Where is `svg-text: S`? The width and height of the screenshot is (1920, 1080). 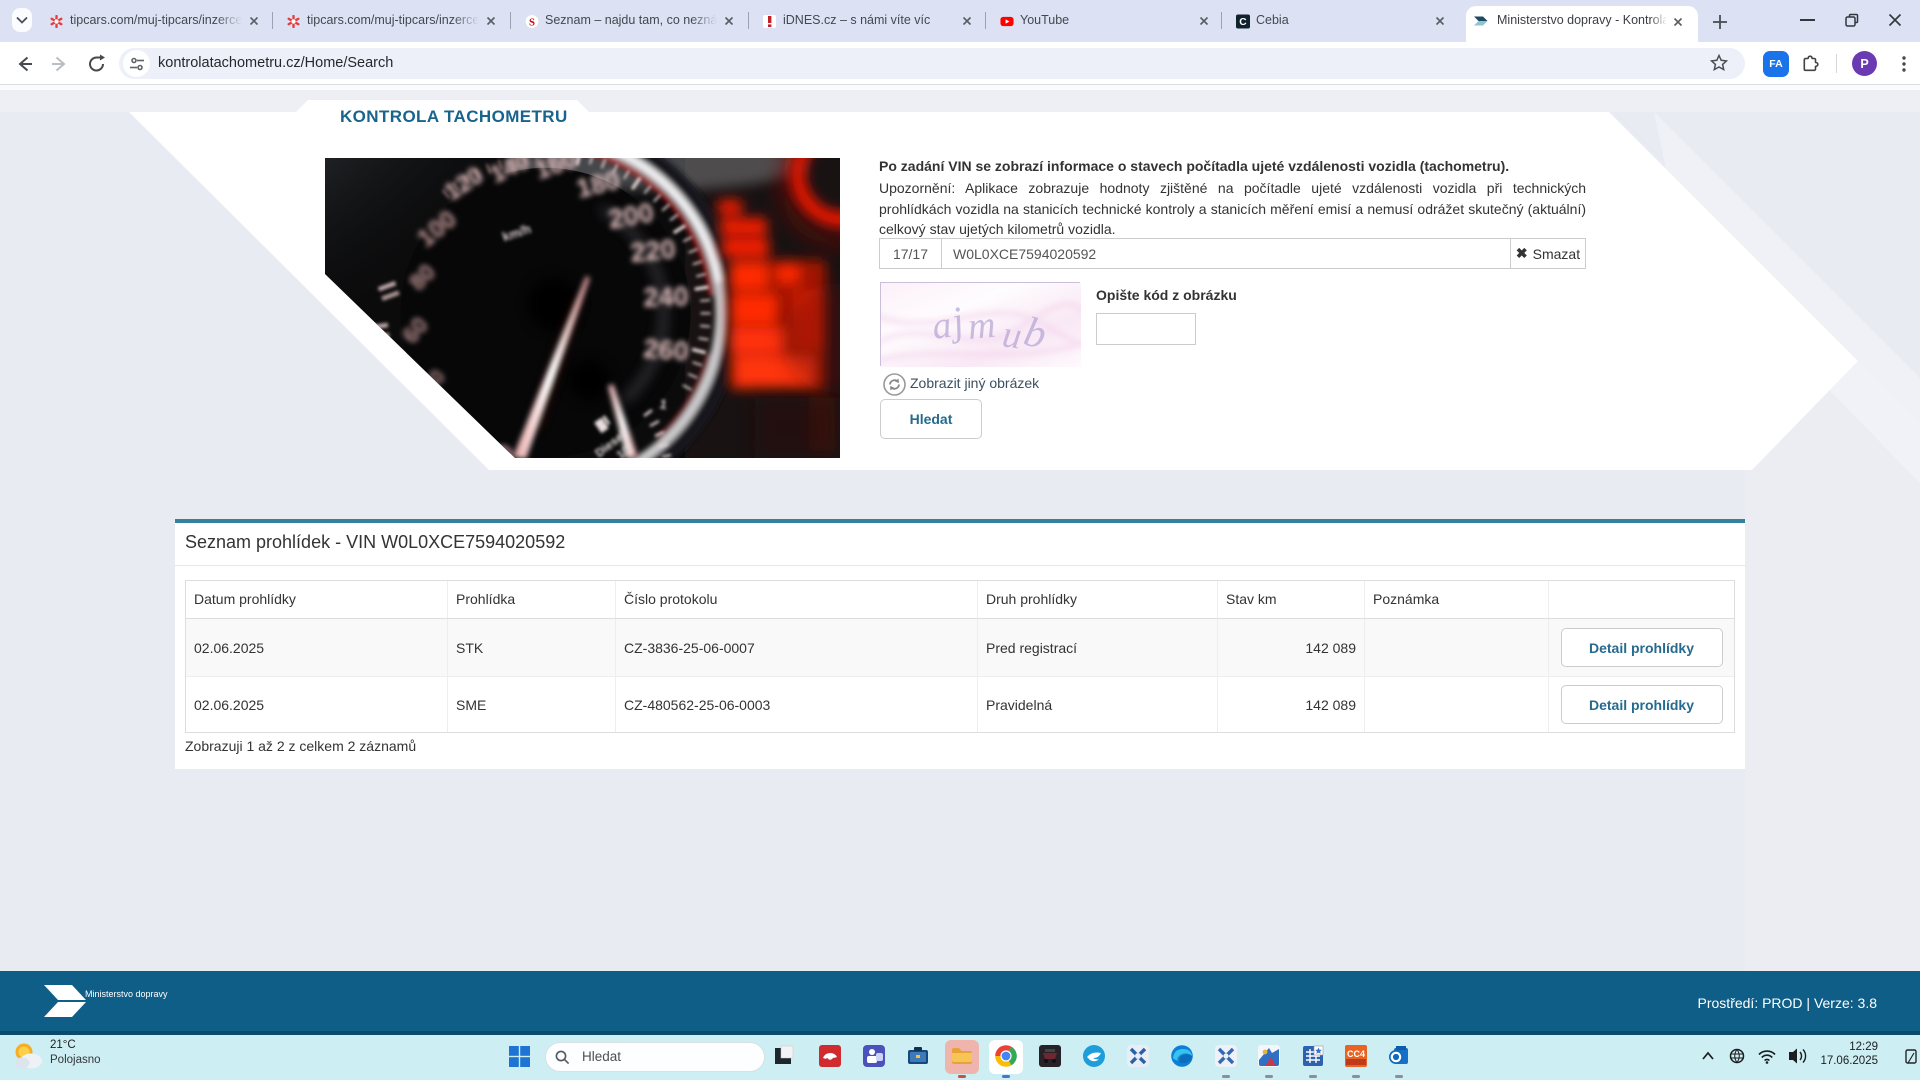
svg-text: S is located at coordinates (532, 22).